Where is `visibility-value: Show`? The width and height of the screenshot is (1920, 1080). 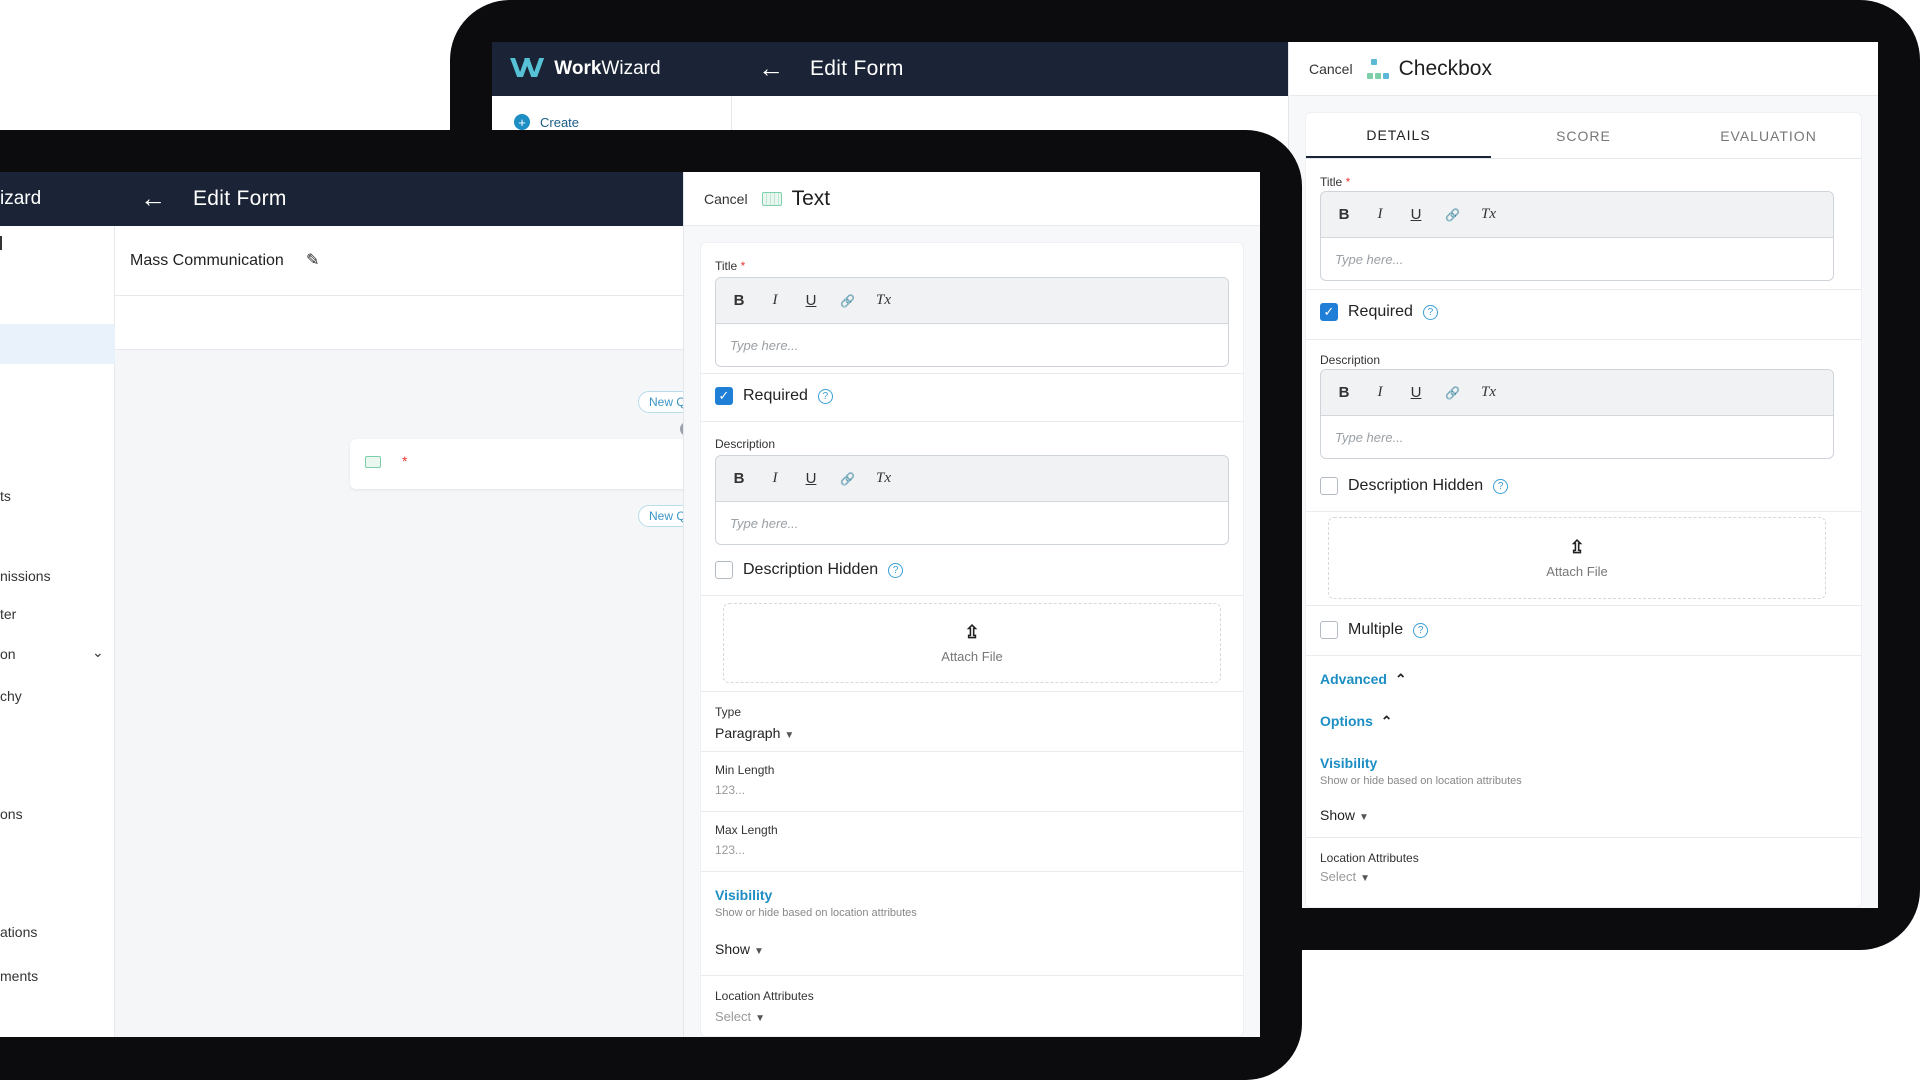 visibility-value: Show is located at coordinates (733, 949).